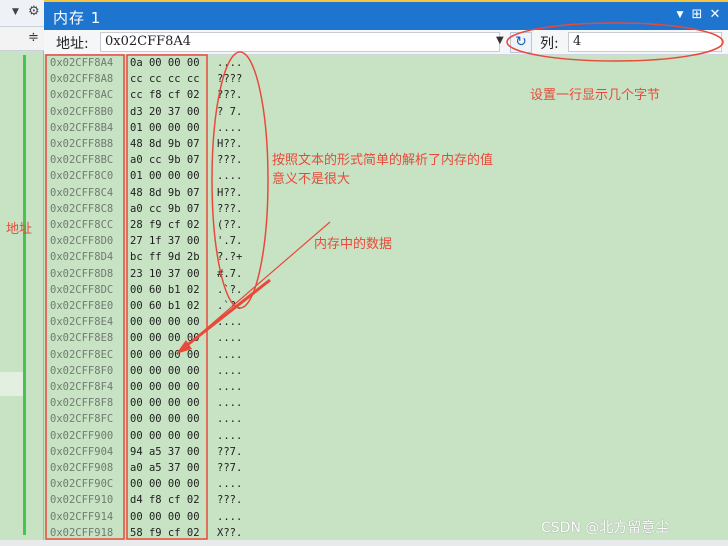 This screenshot has height=546, width=728. I want to click on memory-text: '.7., so click(229, 241).